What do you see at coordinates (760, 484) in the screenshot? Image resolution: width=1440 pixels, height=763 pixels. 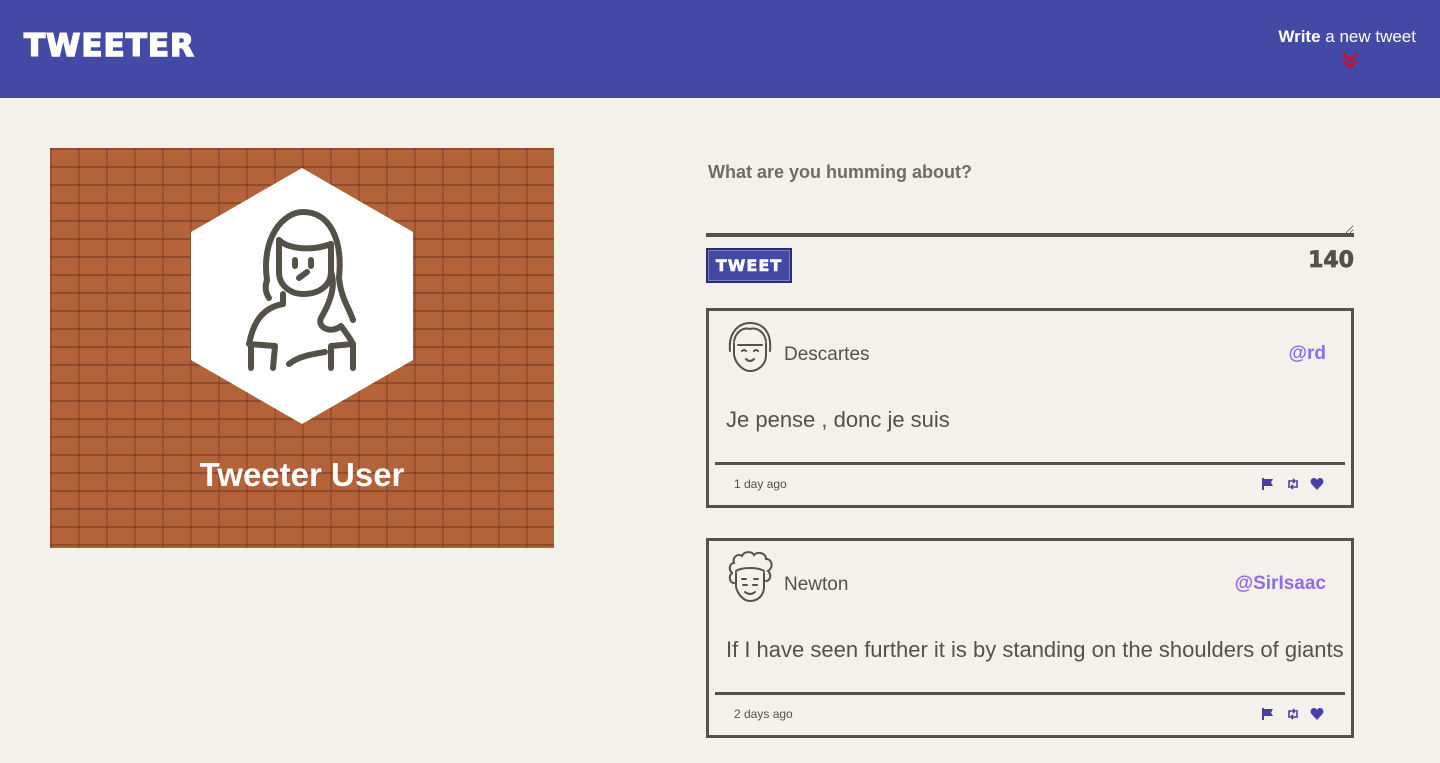 I see `tweet-timestamp: 1 day ago` at bounding box center [760, 484].